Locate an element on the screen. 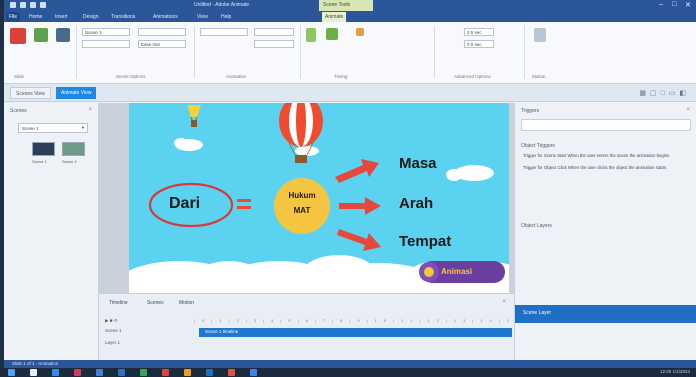 The height and width of the screenshot is (377, 696). shapes-icon is located at coordinates (63, 35).